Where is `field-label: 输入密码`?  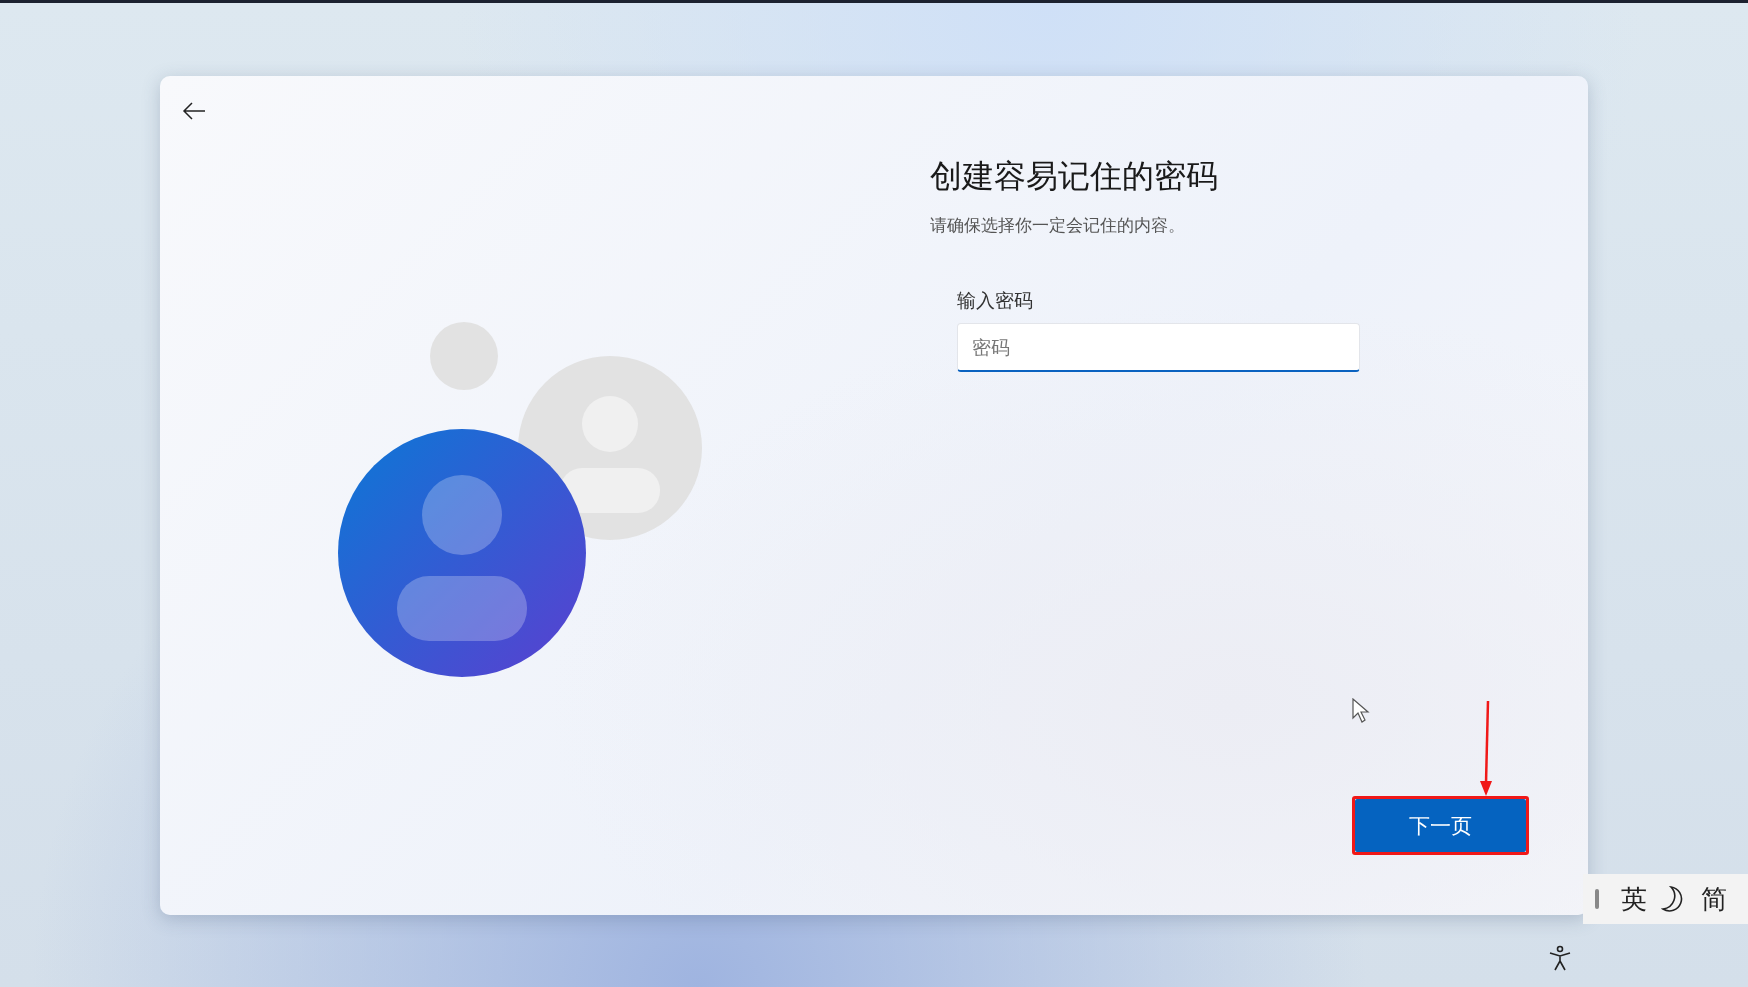 field-label: 输入密码 is located at coordinates (995, 300).